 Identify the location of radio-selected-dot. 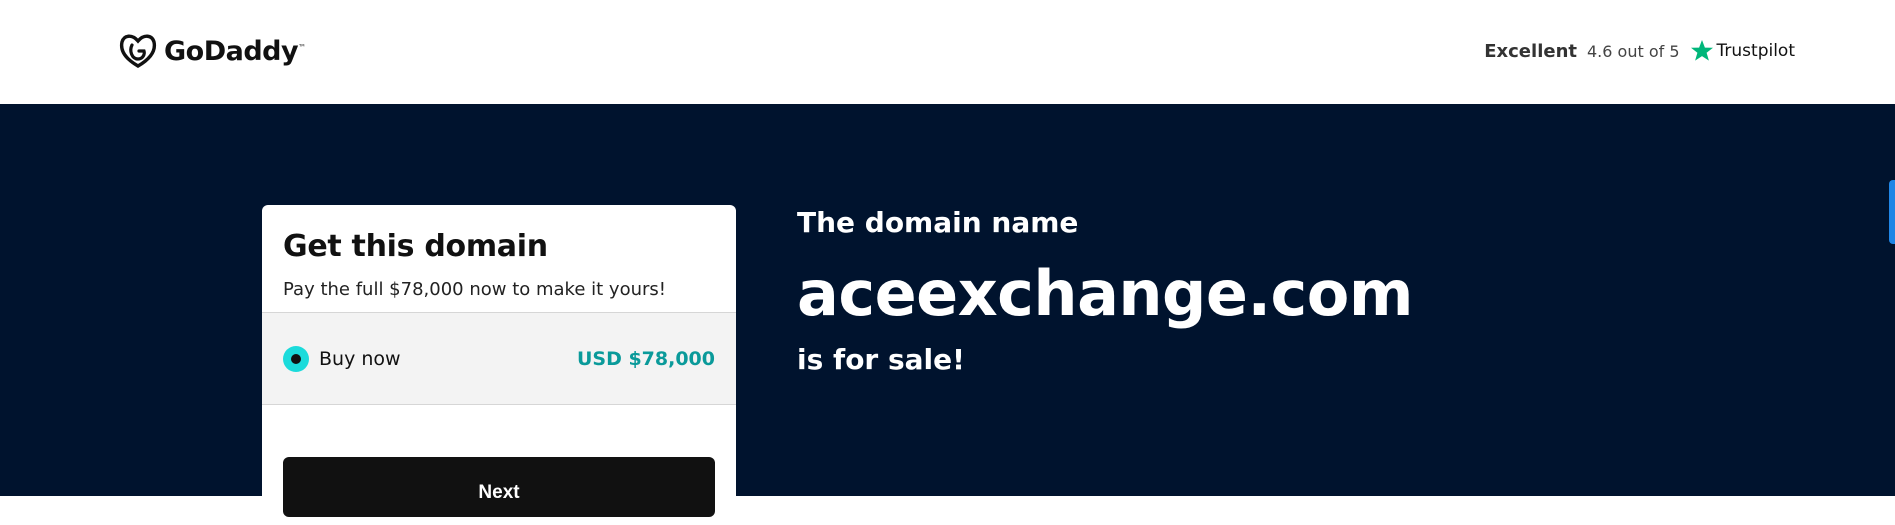
(296, 358).